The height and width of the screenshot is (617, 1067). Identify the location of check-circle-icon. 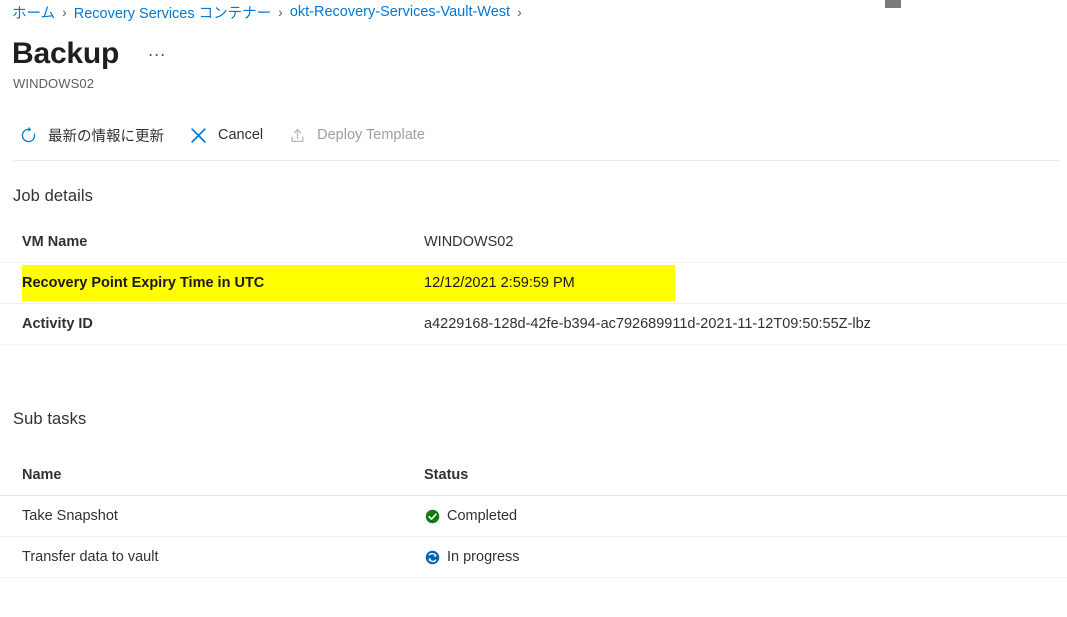
(432, 516).